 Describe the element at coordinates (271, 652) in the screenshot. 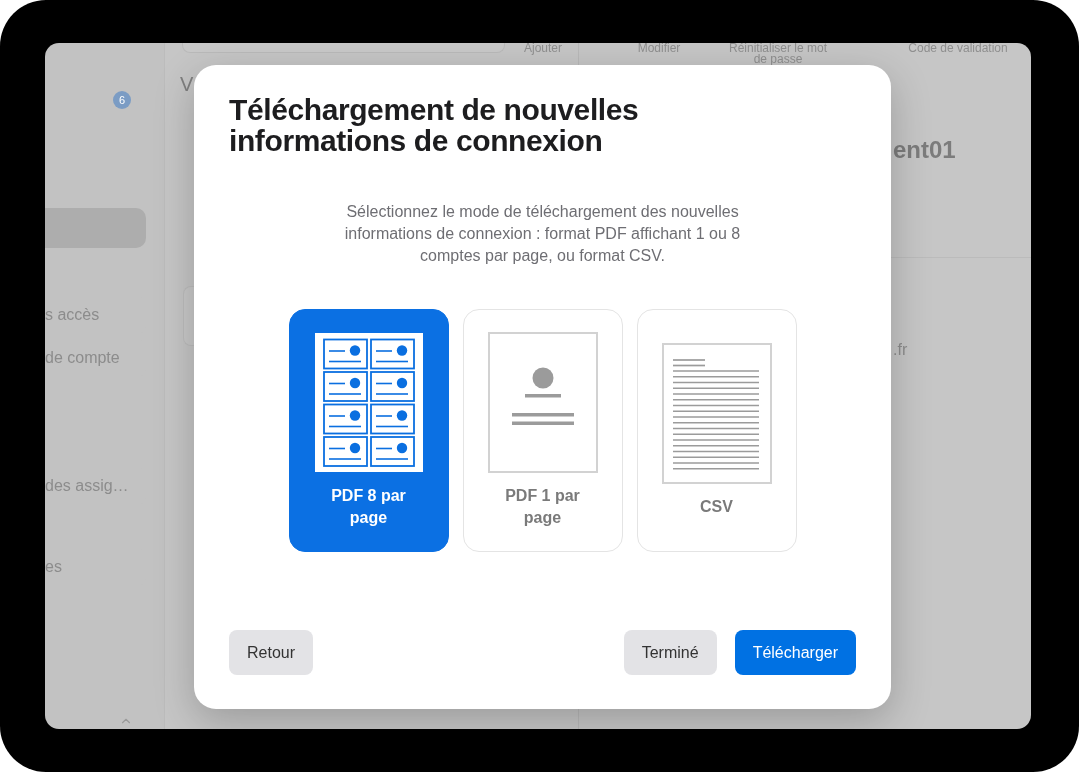

I see `secondary-button: Retour` at that location.